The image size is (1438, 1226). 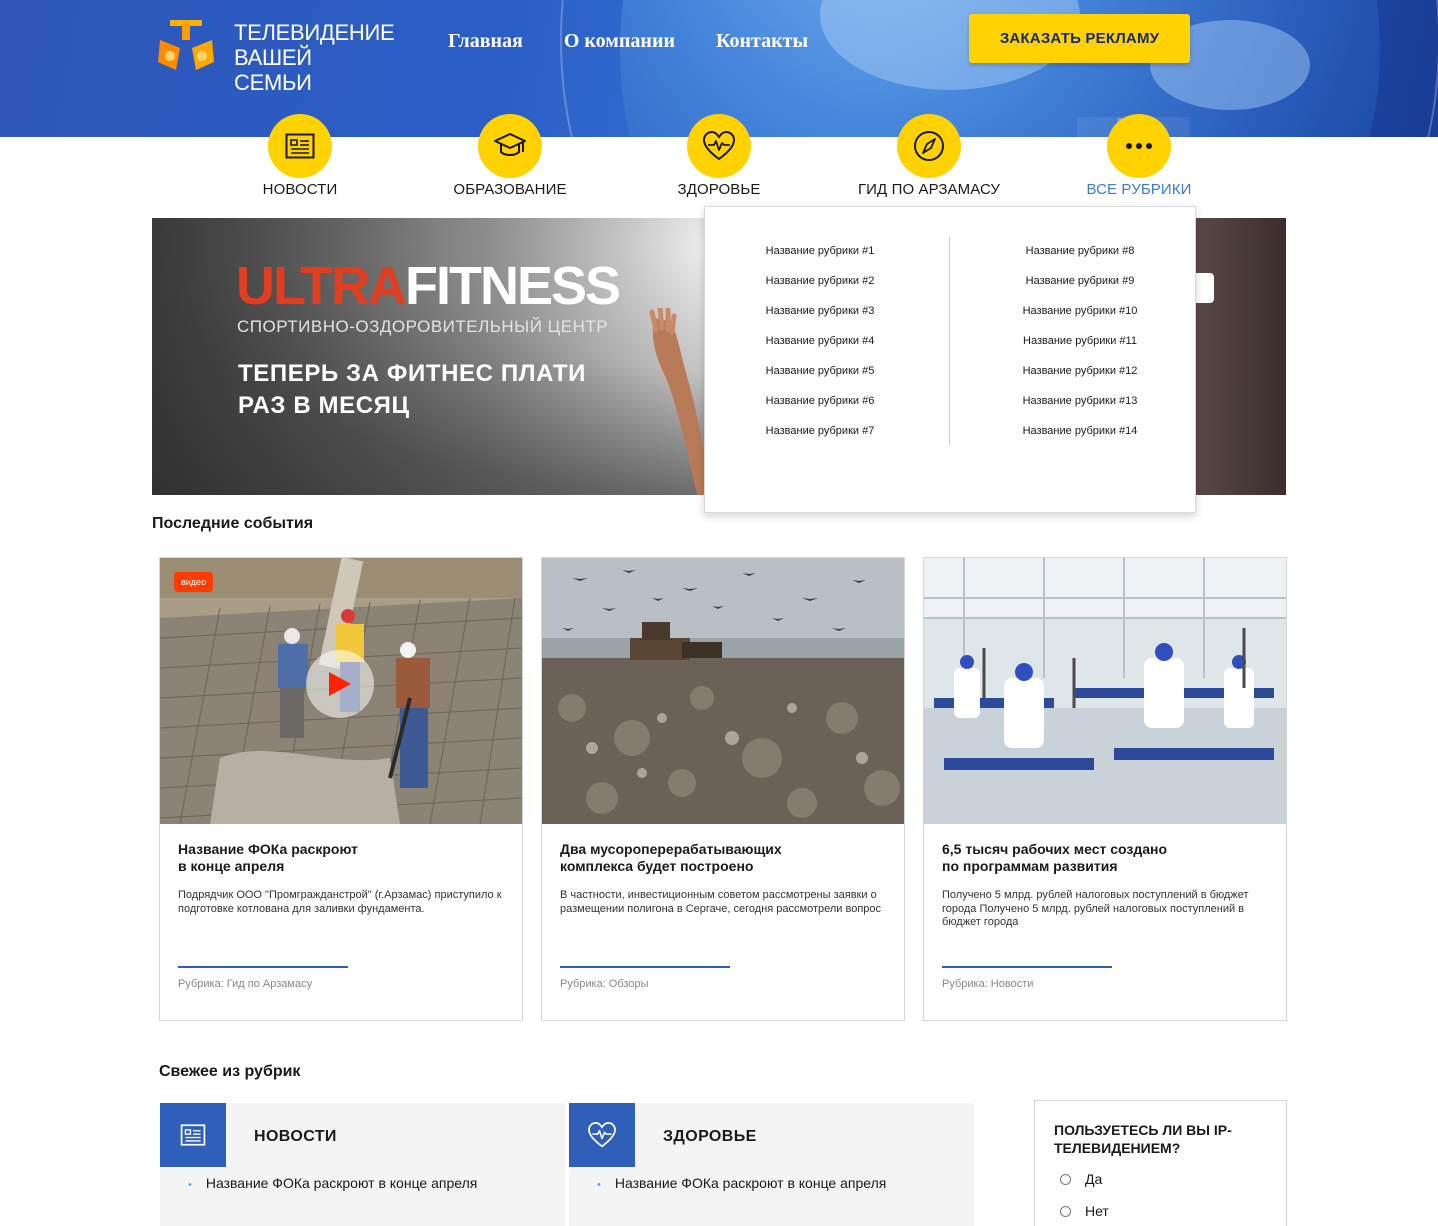 I want to click on main-nav: Главная О компании Контакты, so click(x=628, y=41).